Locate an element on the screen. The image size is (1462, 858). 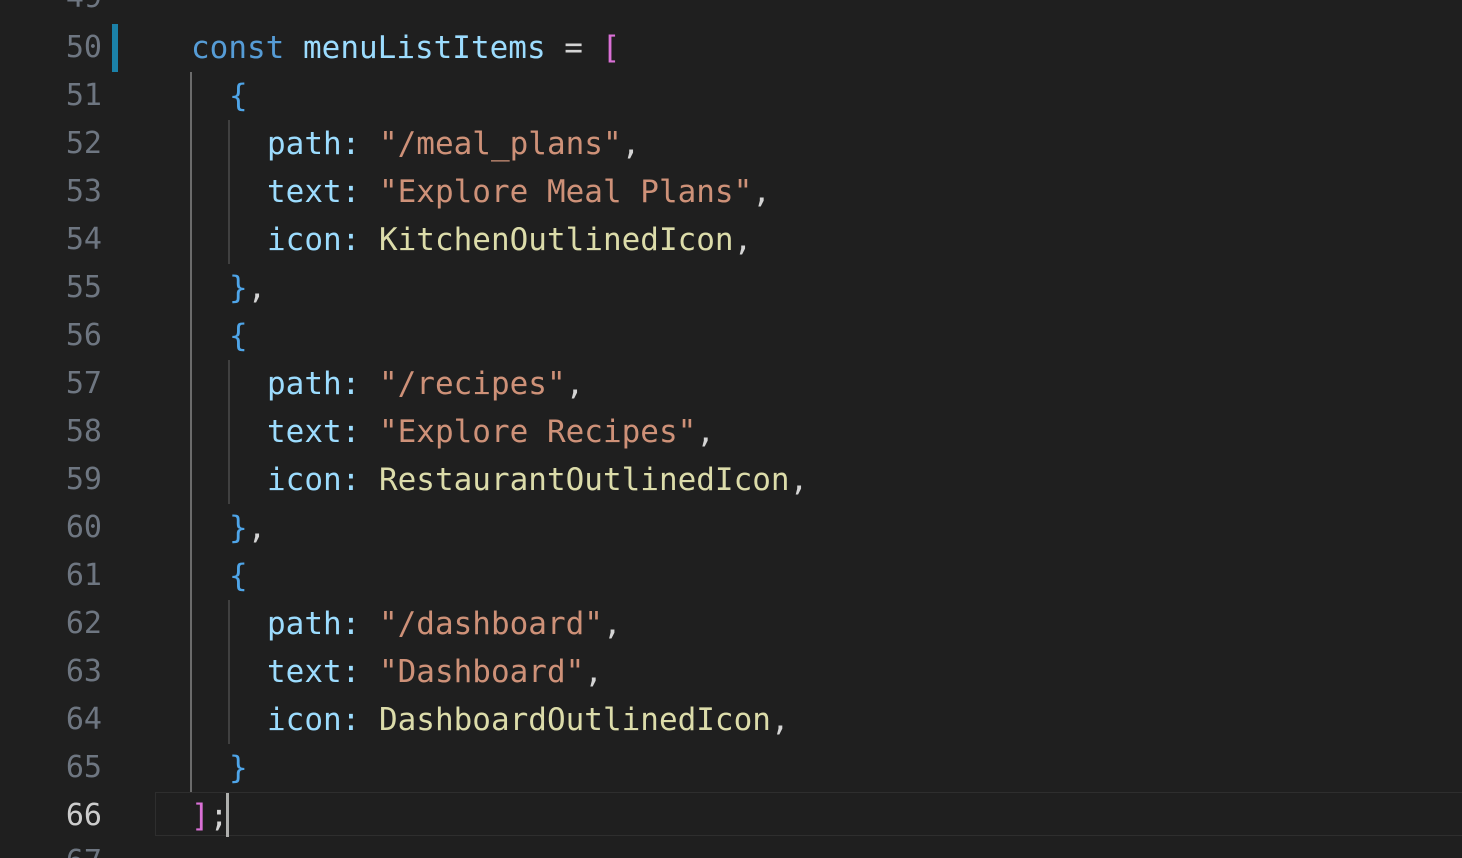
string-token: "/meal_plans" is located at coordinates (500, 144).